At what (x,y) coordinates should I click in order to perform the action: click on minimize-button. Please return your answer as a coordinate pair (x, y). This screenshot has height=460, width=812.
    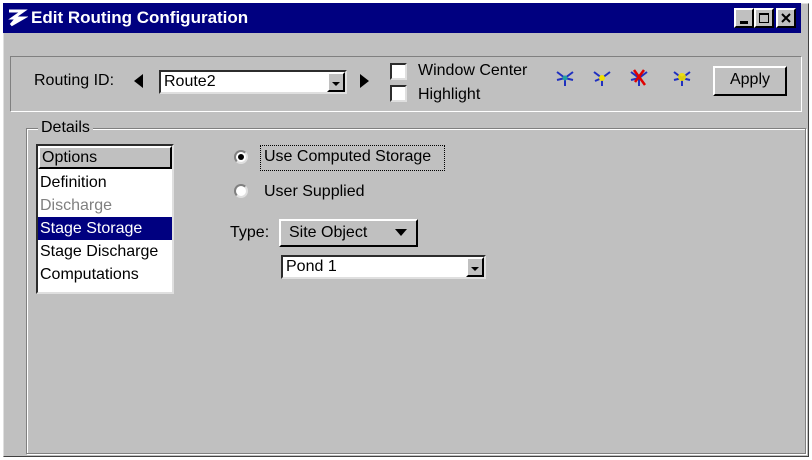
    Looking at the image, I should click on (744, 18).